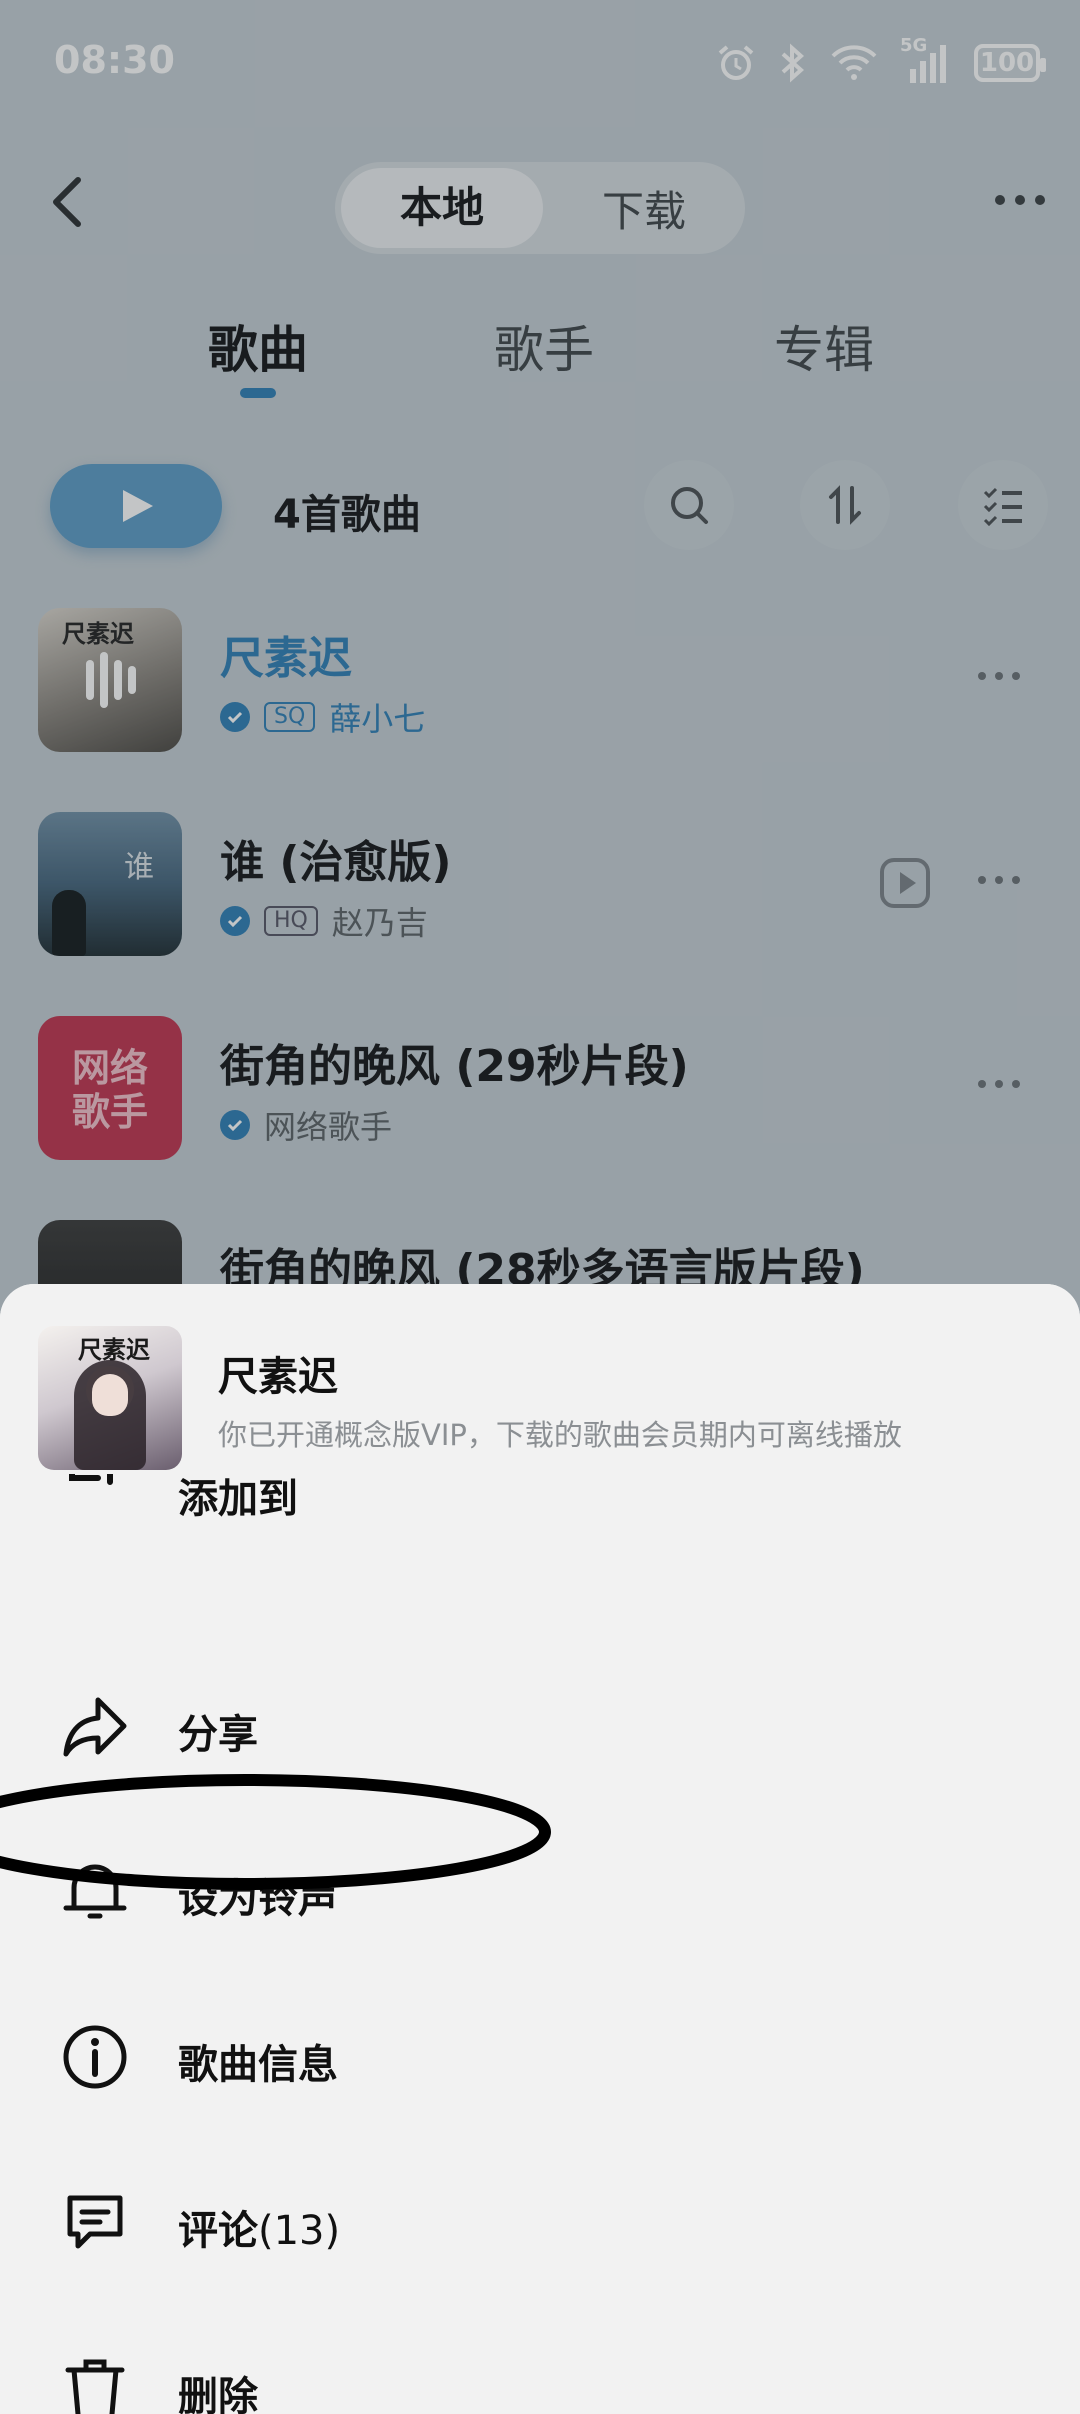 The image size is (1080, 2414). Describe the element at coordinates (540, 2363) in the screenshot. I see `menu-delete: 删除` at that location.